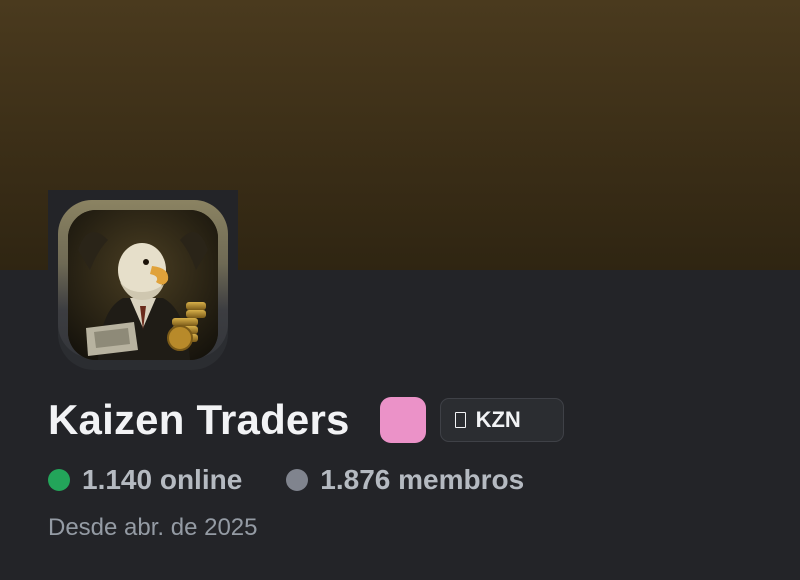  Describe the element at coordinates (153, 527) in the screenshot. I see `server-since: Desde abr. de 2025` at that location.